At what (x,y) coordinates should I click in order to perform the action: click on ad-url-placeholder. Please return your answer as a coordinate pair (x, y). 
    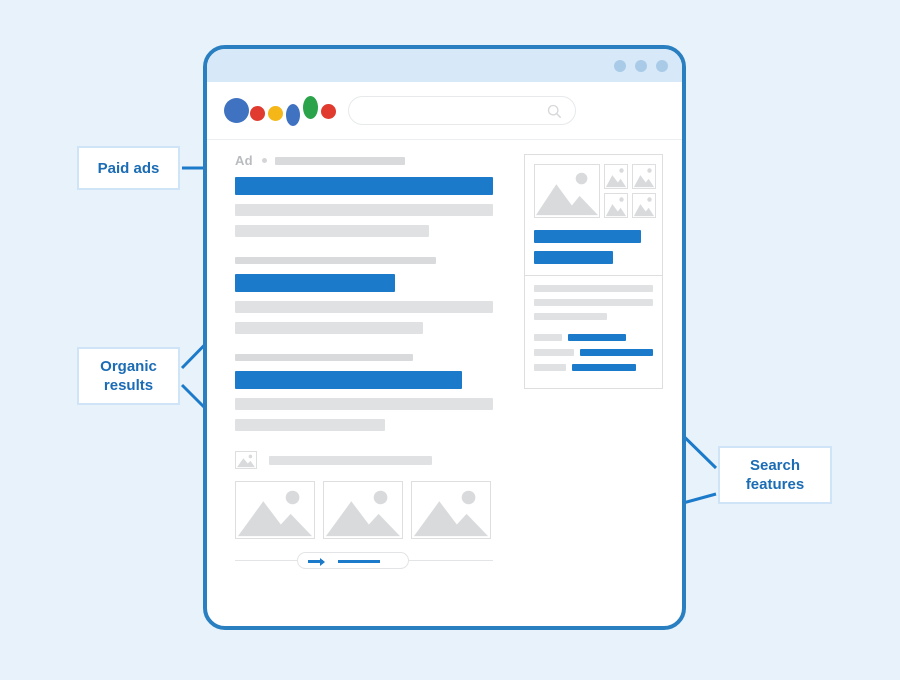
    Looking at the image, I should click on (339, 160).